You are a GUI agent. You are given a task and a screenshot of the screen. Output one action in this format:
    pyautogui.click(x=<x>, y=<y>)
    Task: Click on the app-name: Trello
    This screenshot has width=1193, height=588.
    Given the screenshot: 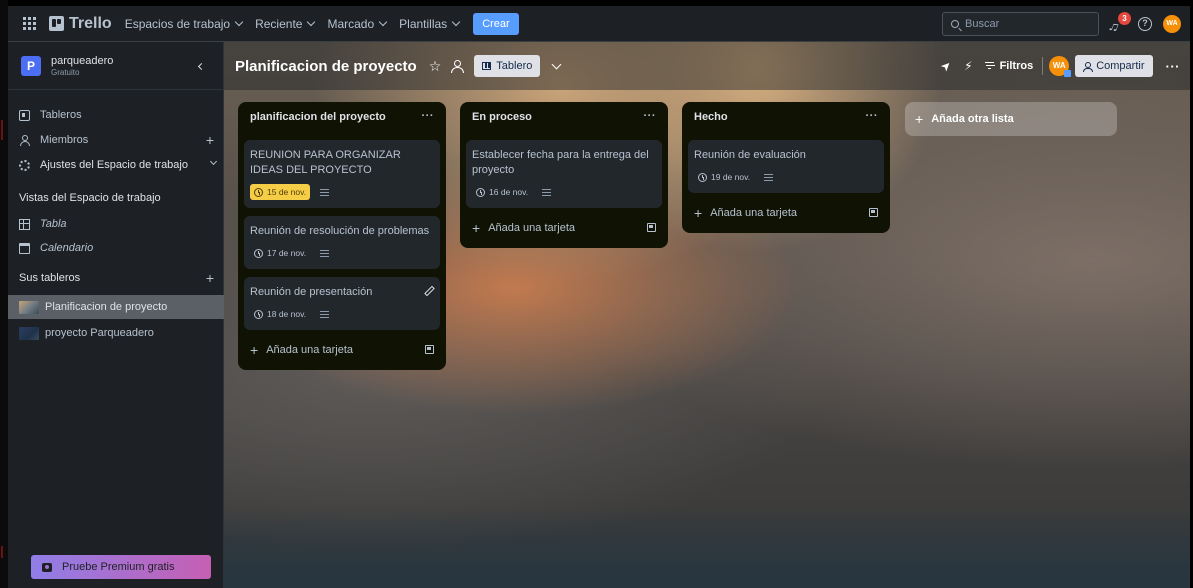 What is the action you would take?
    pyautogui.click(x=90, y=23)
    